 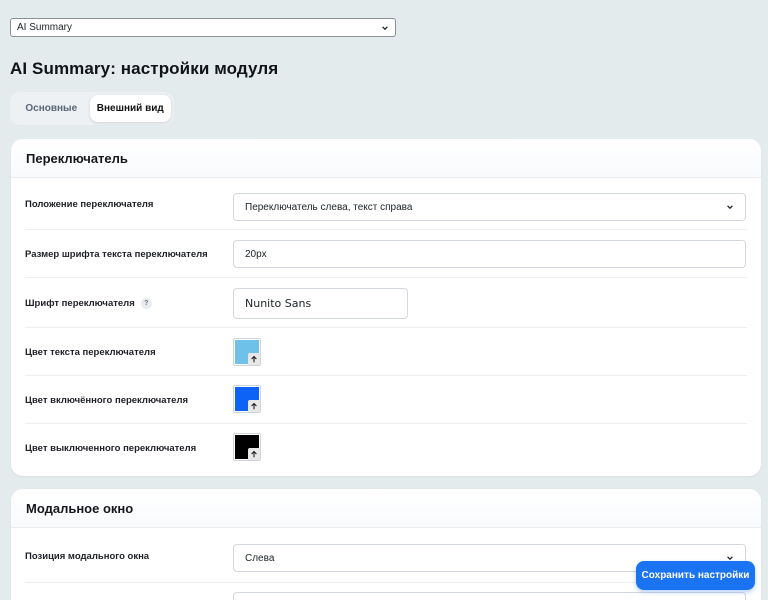 What do you see at coordinates (489, 254) in the screenshot?
I see `switcher-font-size-input: 20px` at bounding box center [489, 254].